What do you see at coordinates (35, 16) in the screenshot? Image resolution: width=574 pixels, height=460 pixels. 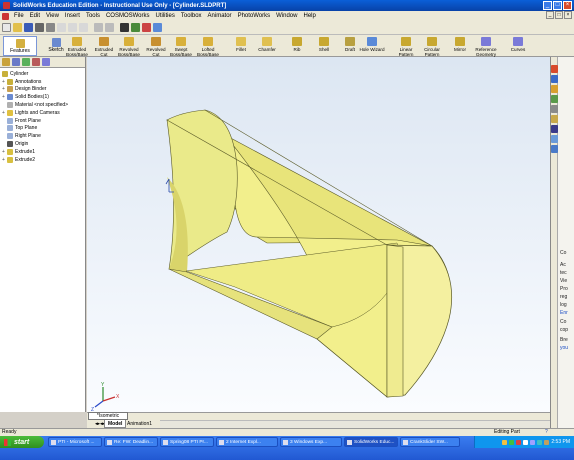 I see `menu-edit: Edit` at bounding box center [35, 16].